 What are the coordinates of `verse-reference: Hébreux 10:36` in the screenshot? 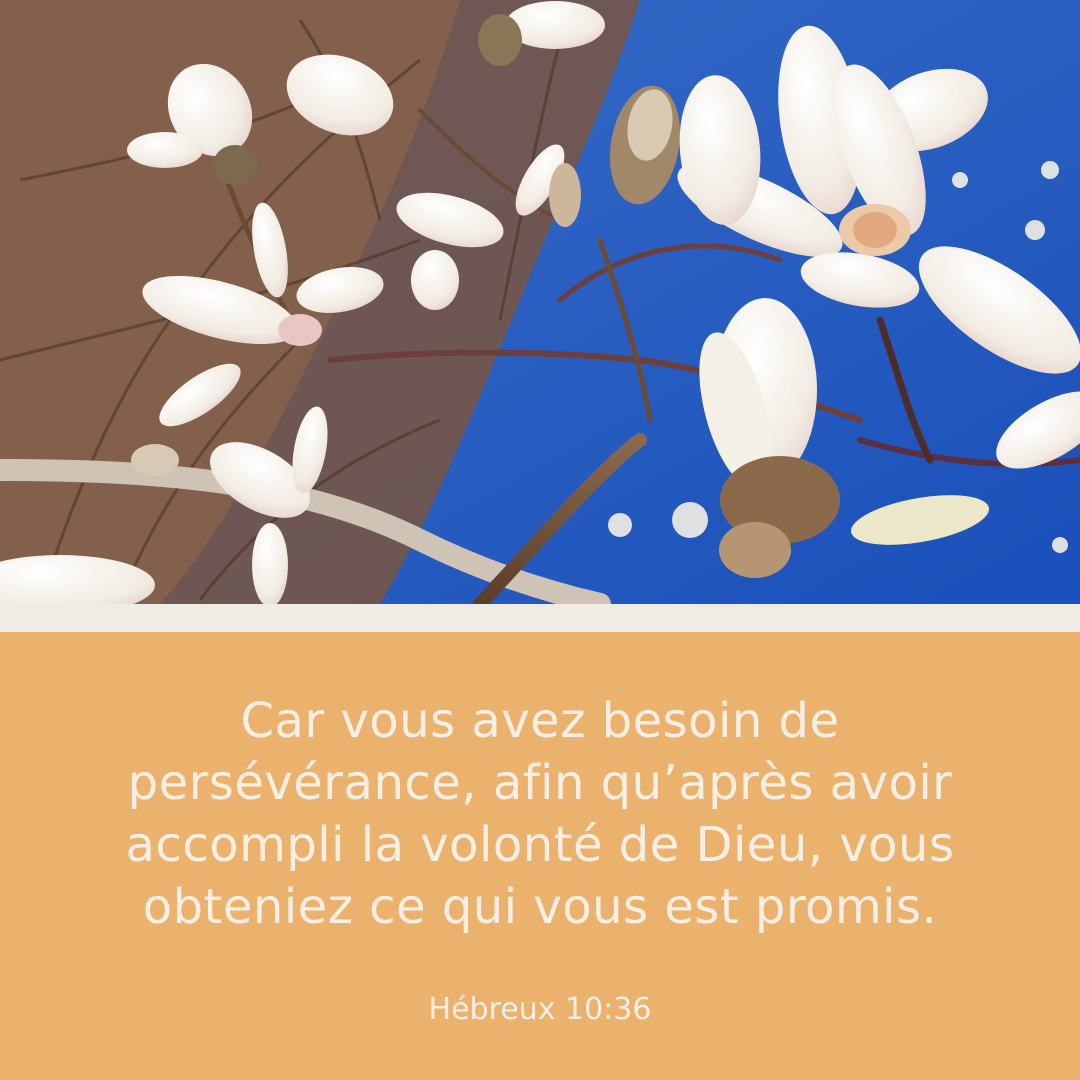 It's located at (540, 1009).